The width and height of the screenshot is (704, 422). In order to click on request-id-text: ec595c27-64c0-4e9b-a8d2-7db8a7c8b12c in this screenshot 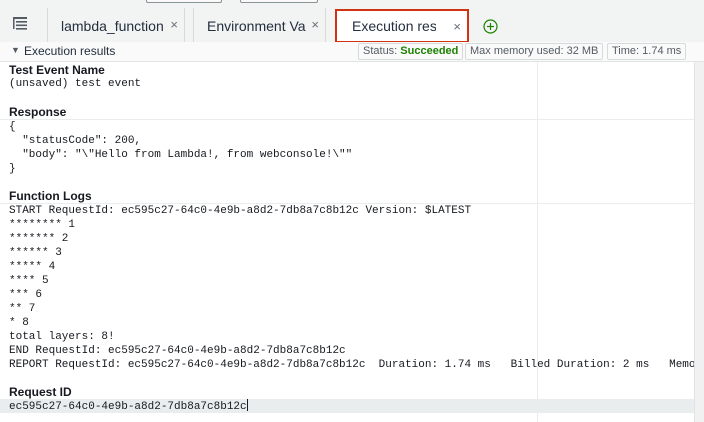, I will do `click(128, 407)`.